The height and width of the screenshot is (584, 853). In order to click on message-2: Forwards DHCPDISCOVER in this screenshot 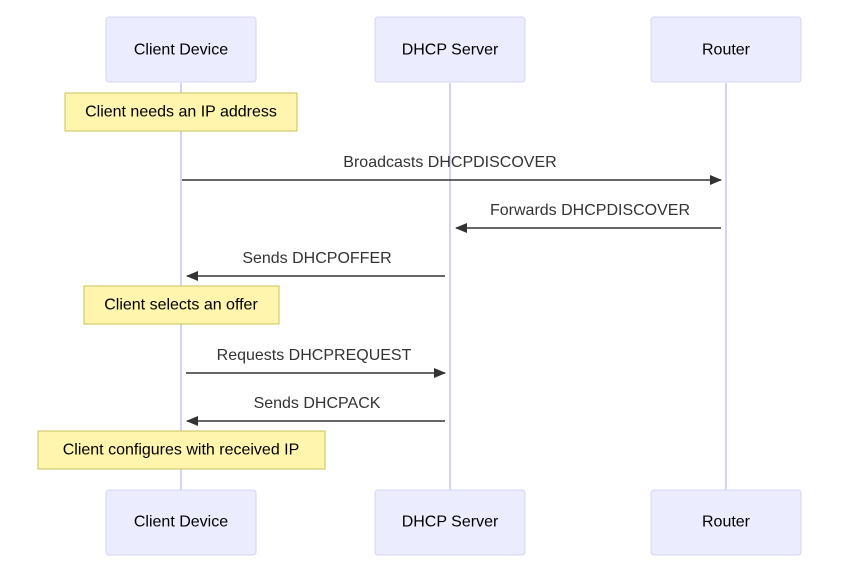, I will do `click(588, 217)`.